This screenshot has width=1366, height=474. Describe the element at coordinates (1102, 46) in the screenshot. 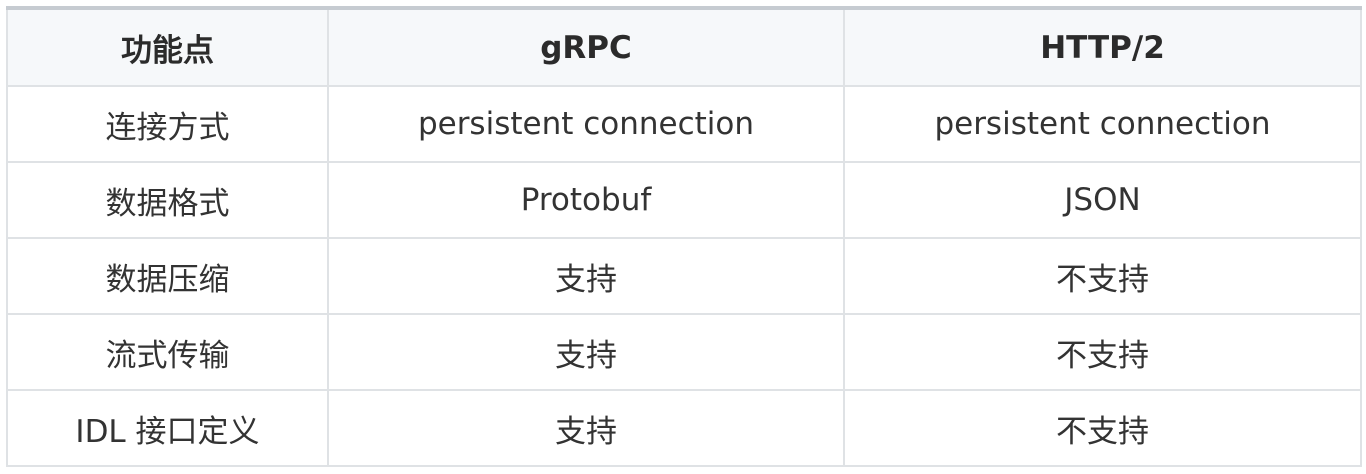

I see `header-http2: HTTP/2` at that location.